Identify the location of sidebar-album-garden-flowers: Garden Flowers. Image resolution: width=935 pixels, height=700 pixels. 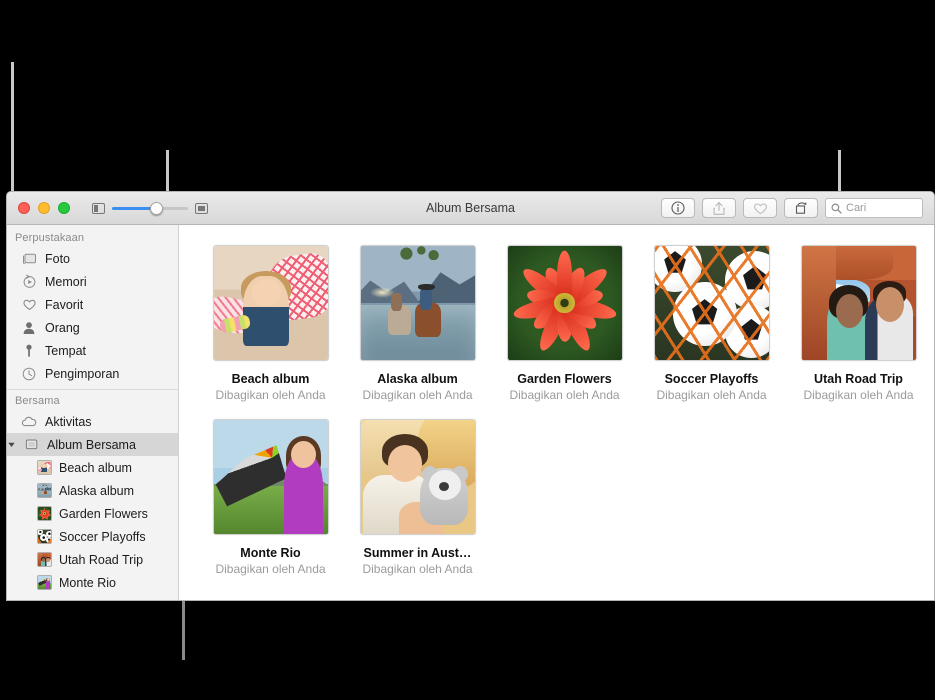
(92, 513).